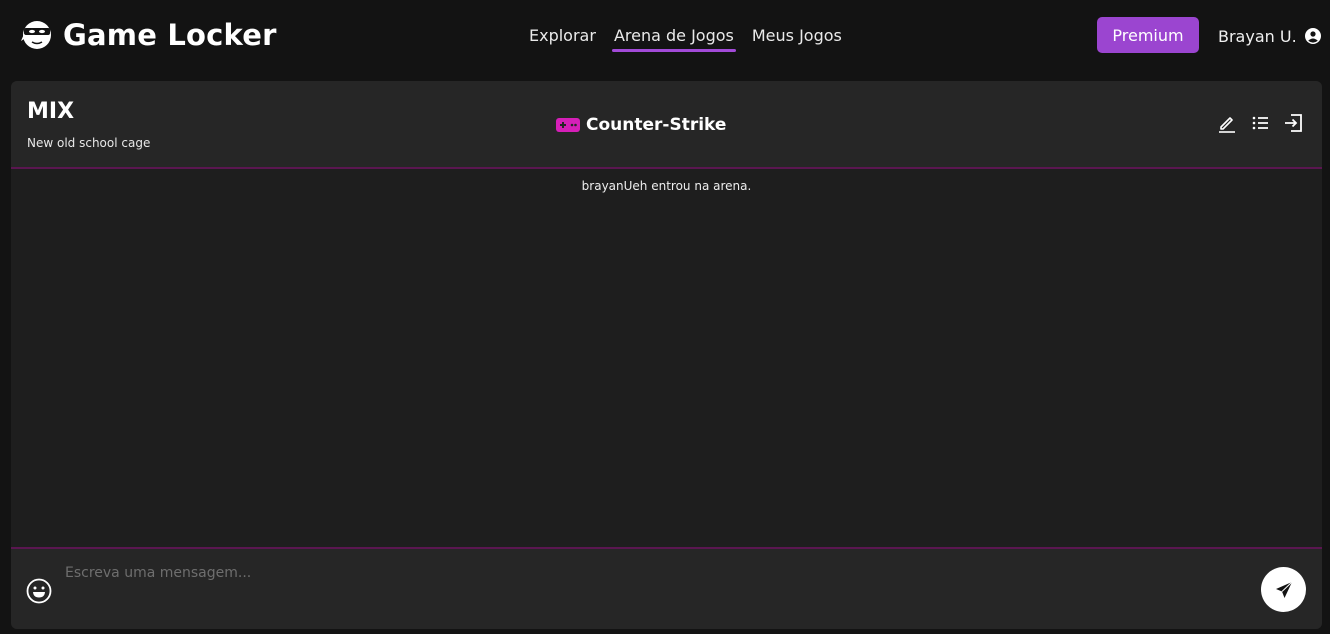 Image resolution: width=1330 pixels, height=634 pixels. Describe the element at coordinates (51, 111) in the screenshot. I see `arena-title: MIX` at that location.